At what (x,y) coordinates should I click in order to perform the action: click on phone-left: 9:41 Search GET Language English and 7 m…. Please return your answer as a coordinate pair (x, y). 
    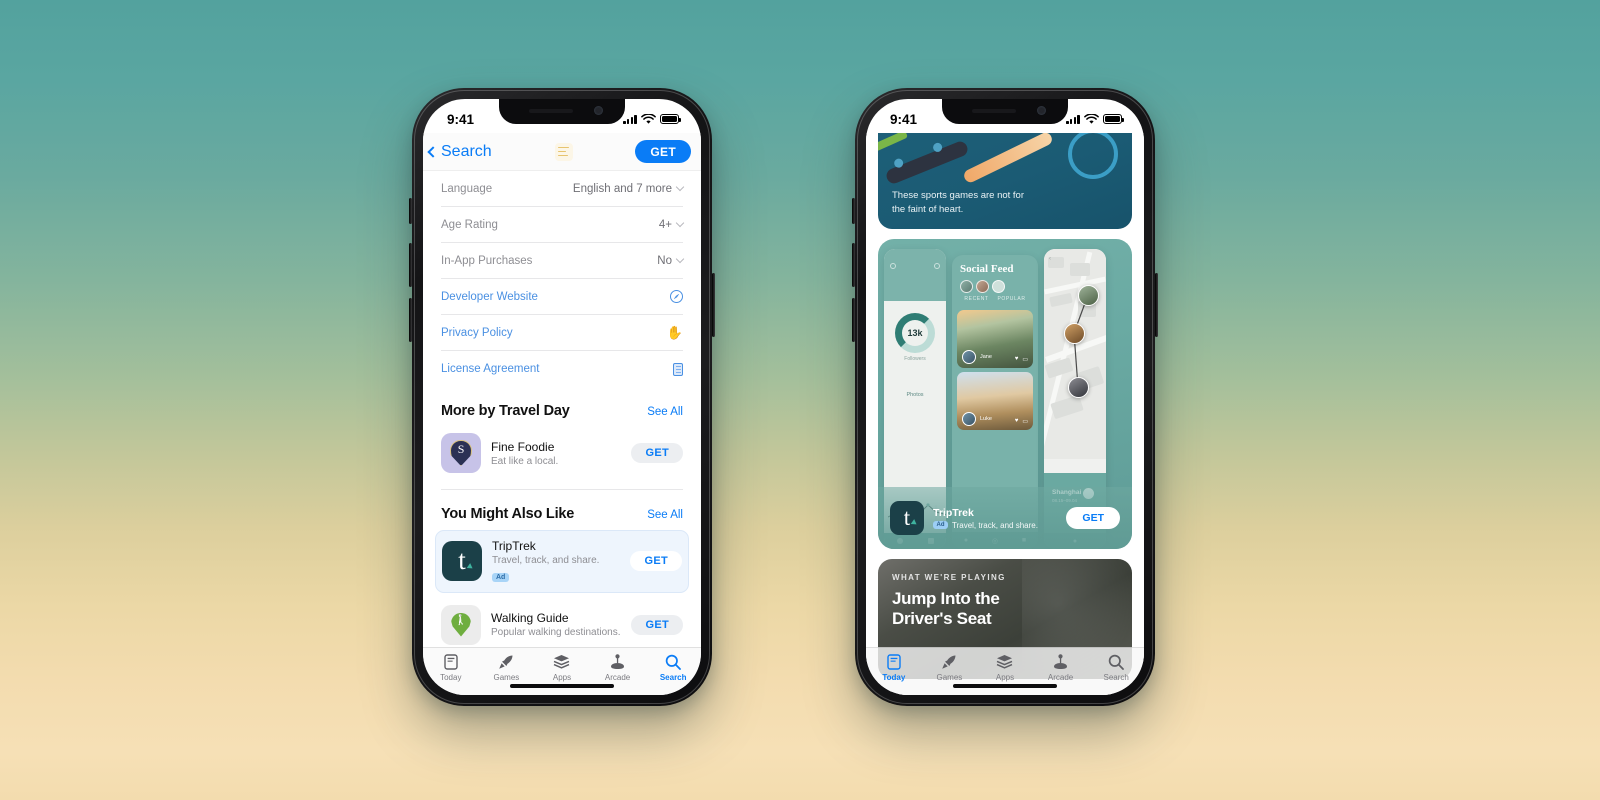
    Looking at the image, I should click on (562, 397).